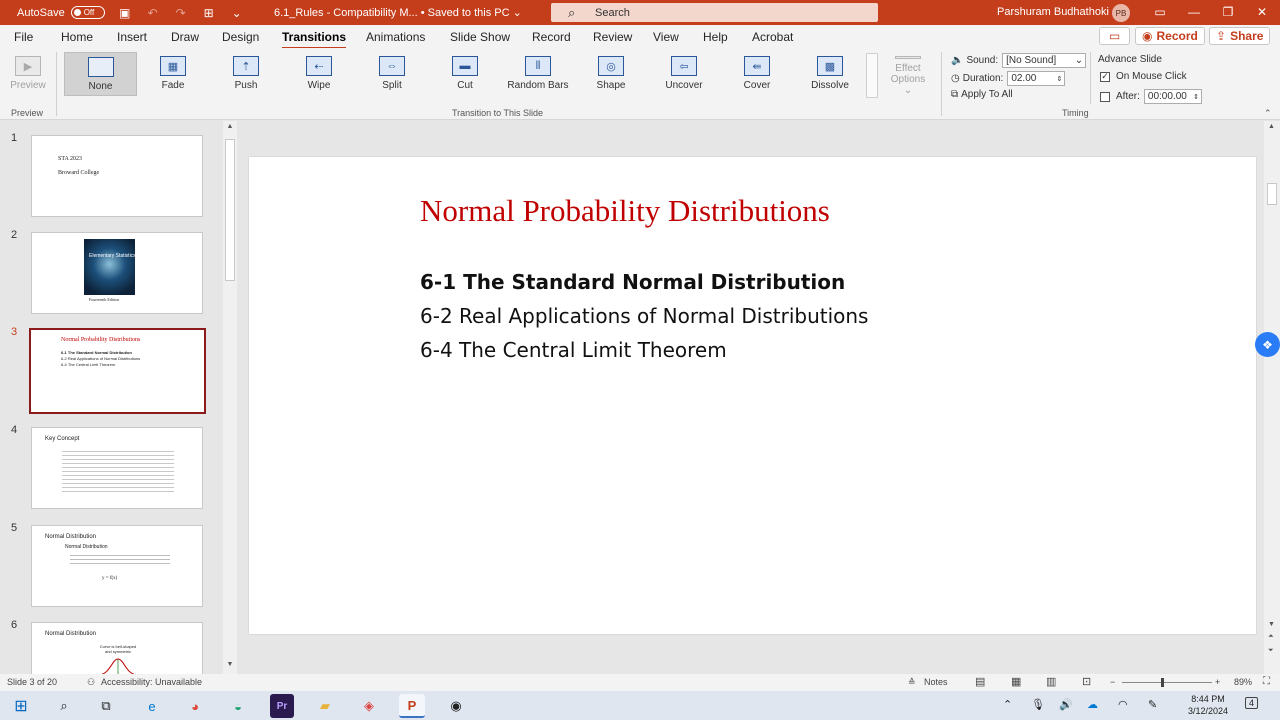  I want to click on notifications-badge: 4, so click(1252, 703).